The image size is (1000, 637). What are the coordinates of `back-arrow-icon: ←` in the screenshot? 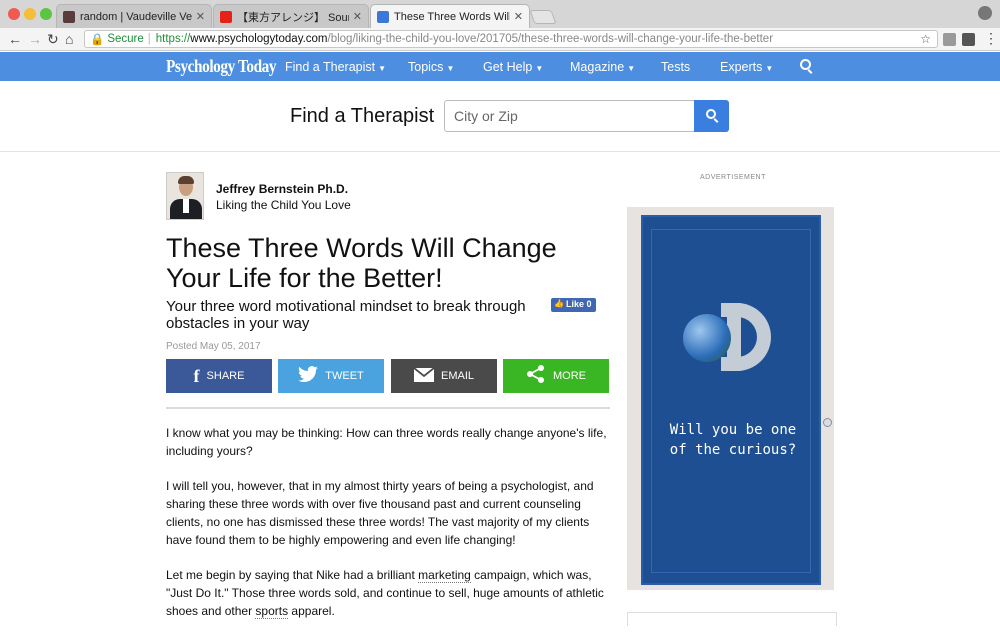 It's located at (15, 39).